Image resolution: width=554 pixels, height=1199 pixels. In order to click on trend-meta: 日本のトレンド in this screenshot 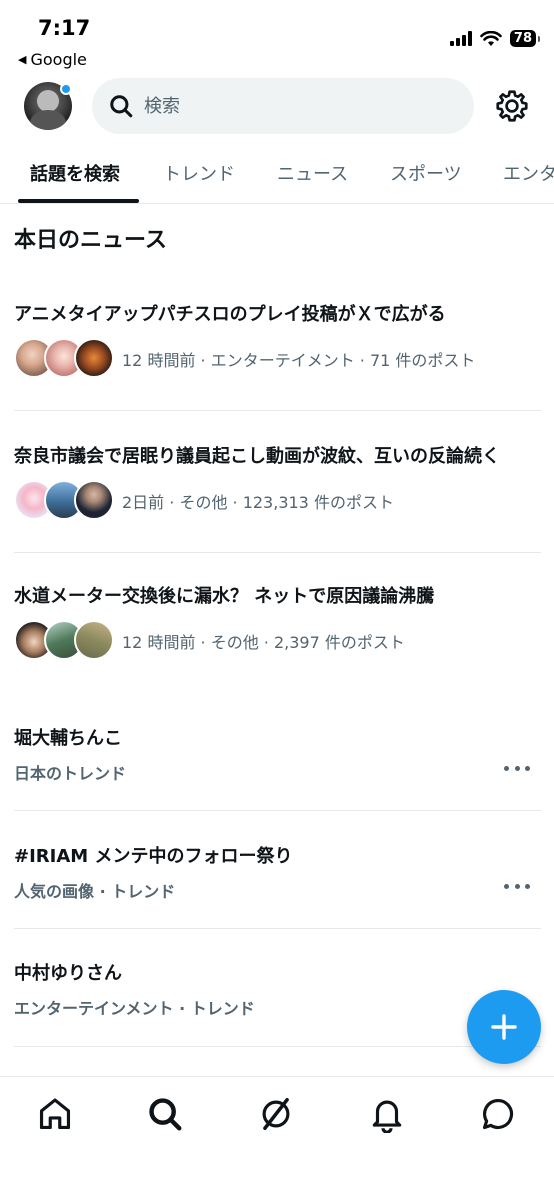, I will do `click(70, 773)`.